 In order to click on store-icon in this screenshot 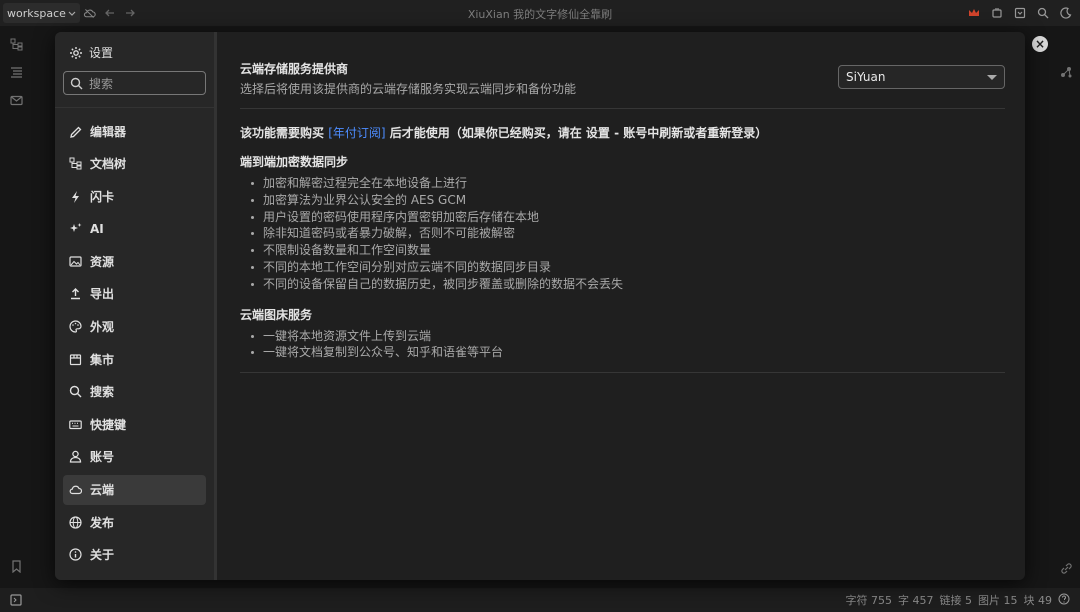, I will do `click(75, 359)`.